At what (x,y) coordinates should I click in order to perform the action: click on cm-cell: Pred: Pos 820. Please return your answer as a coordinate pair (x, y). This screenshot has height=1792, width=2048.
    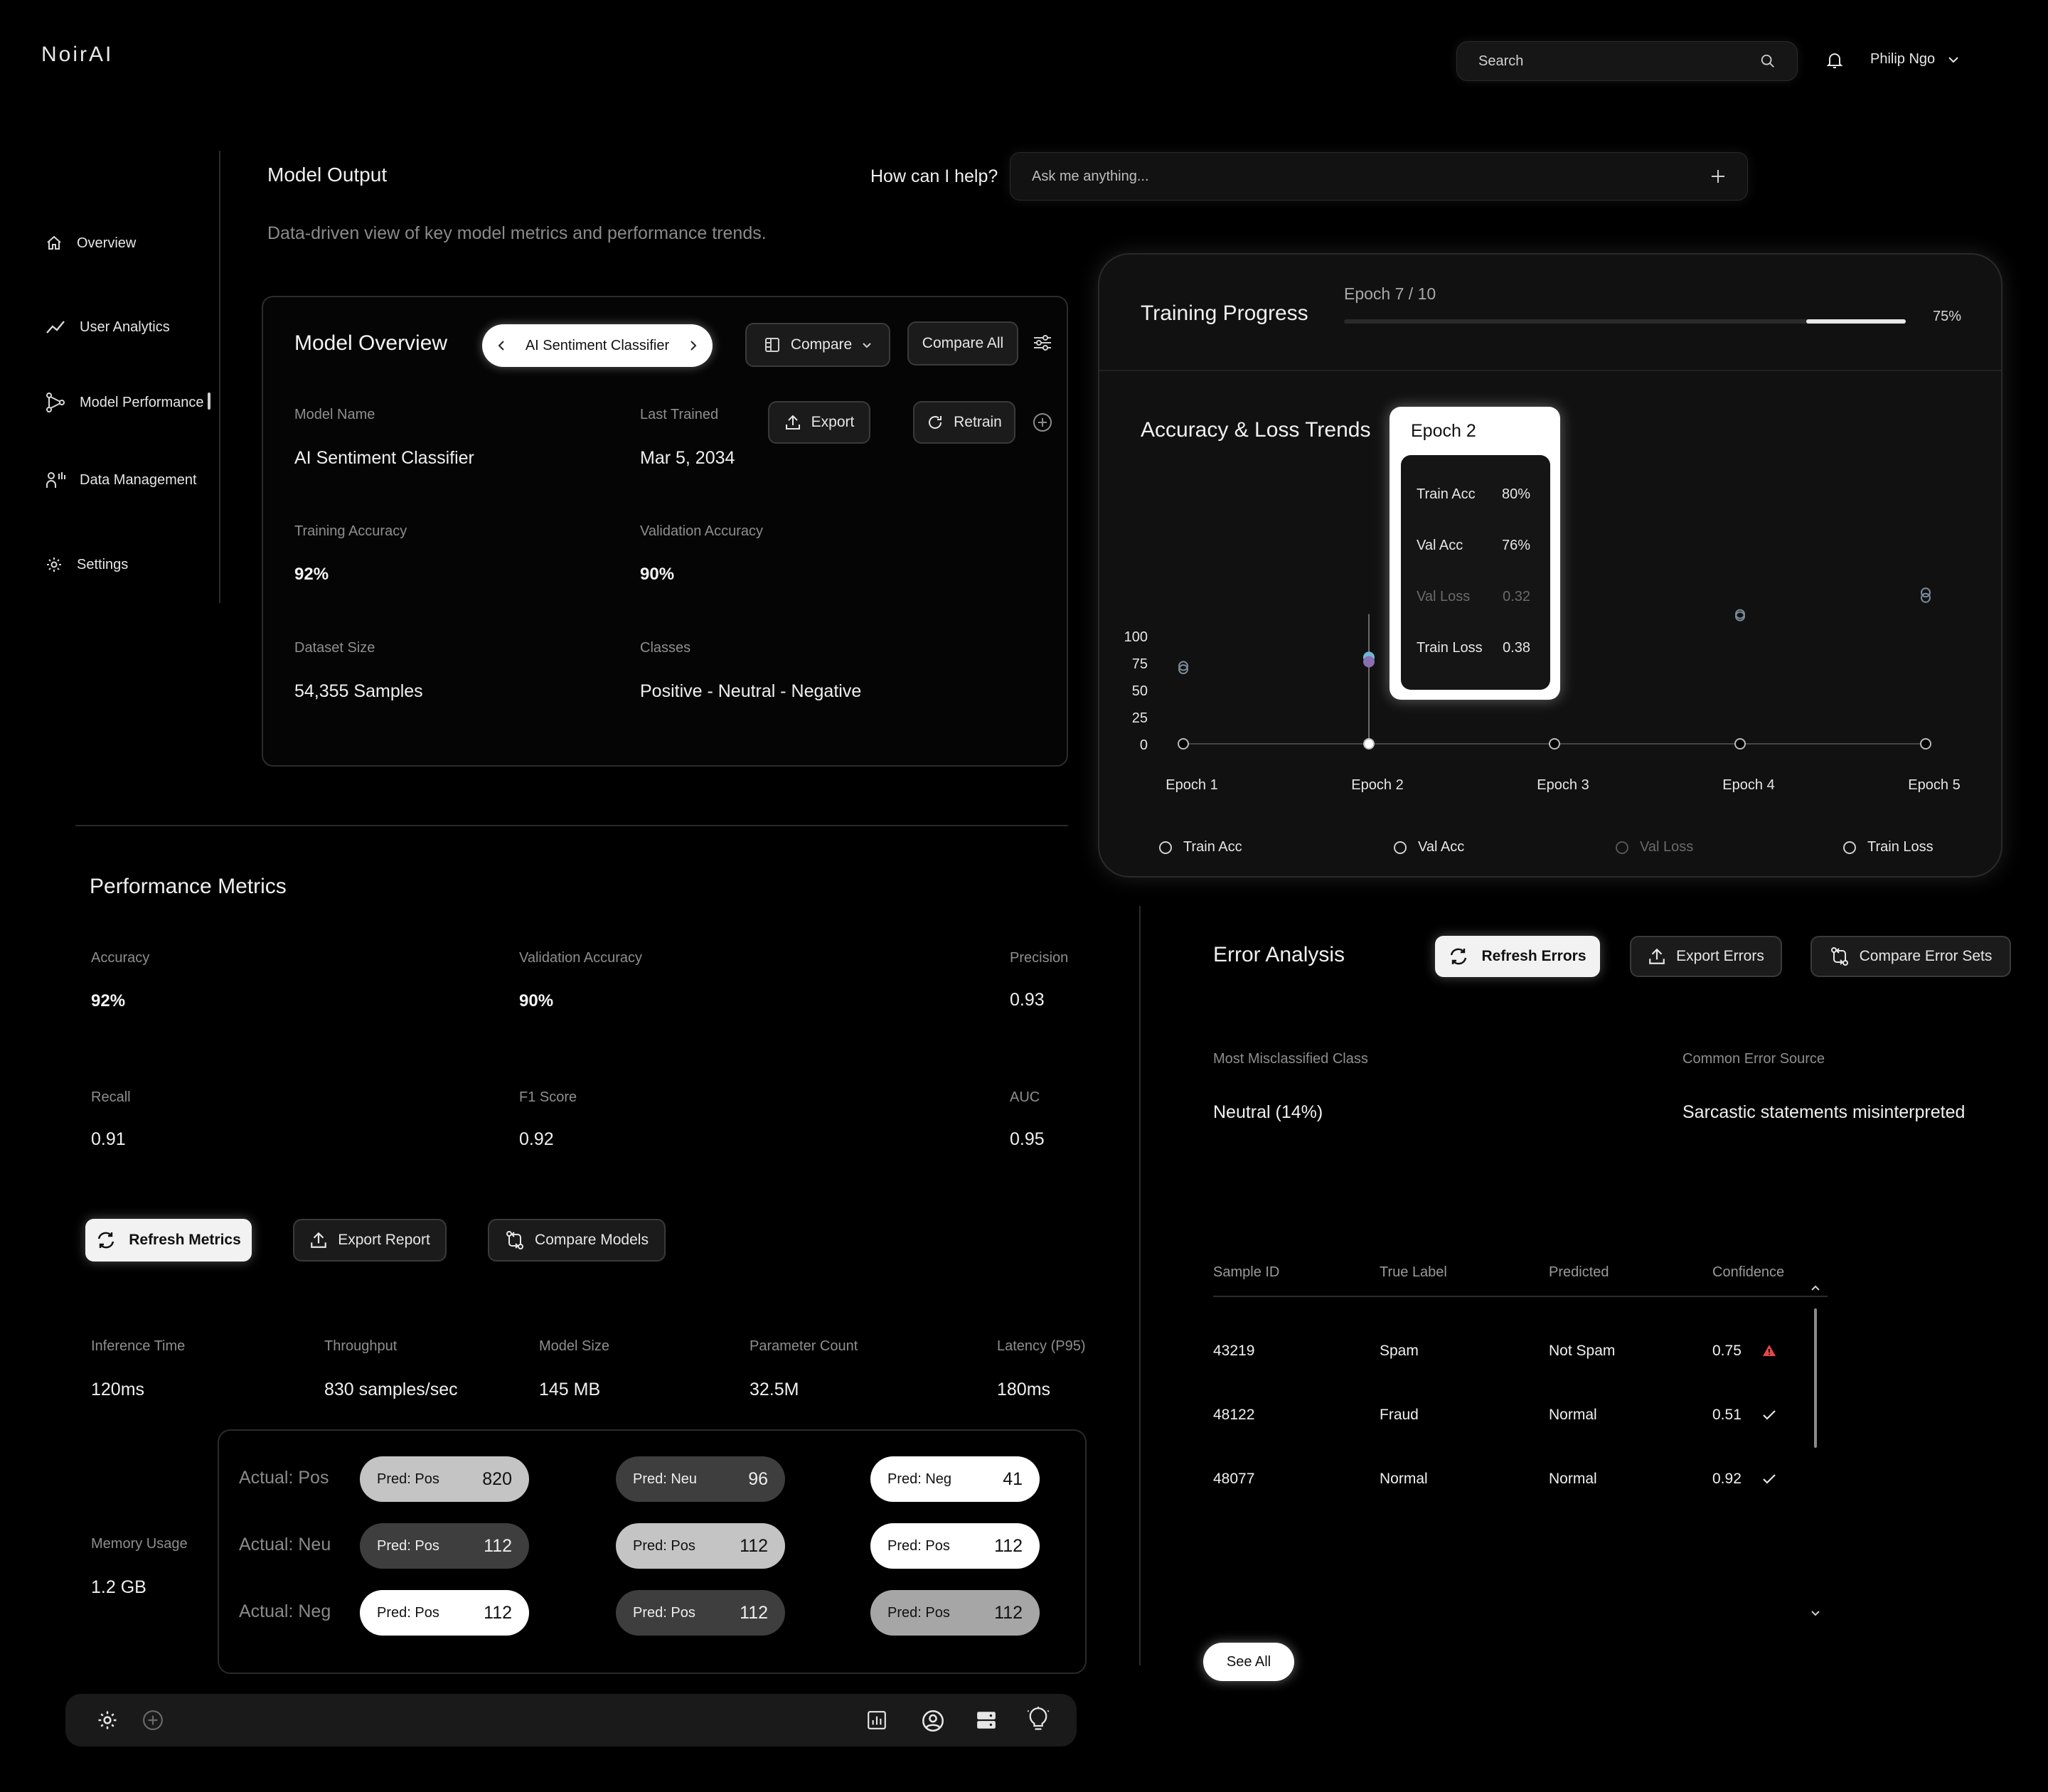
    Looking at the image, I should click on (444, 1479).